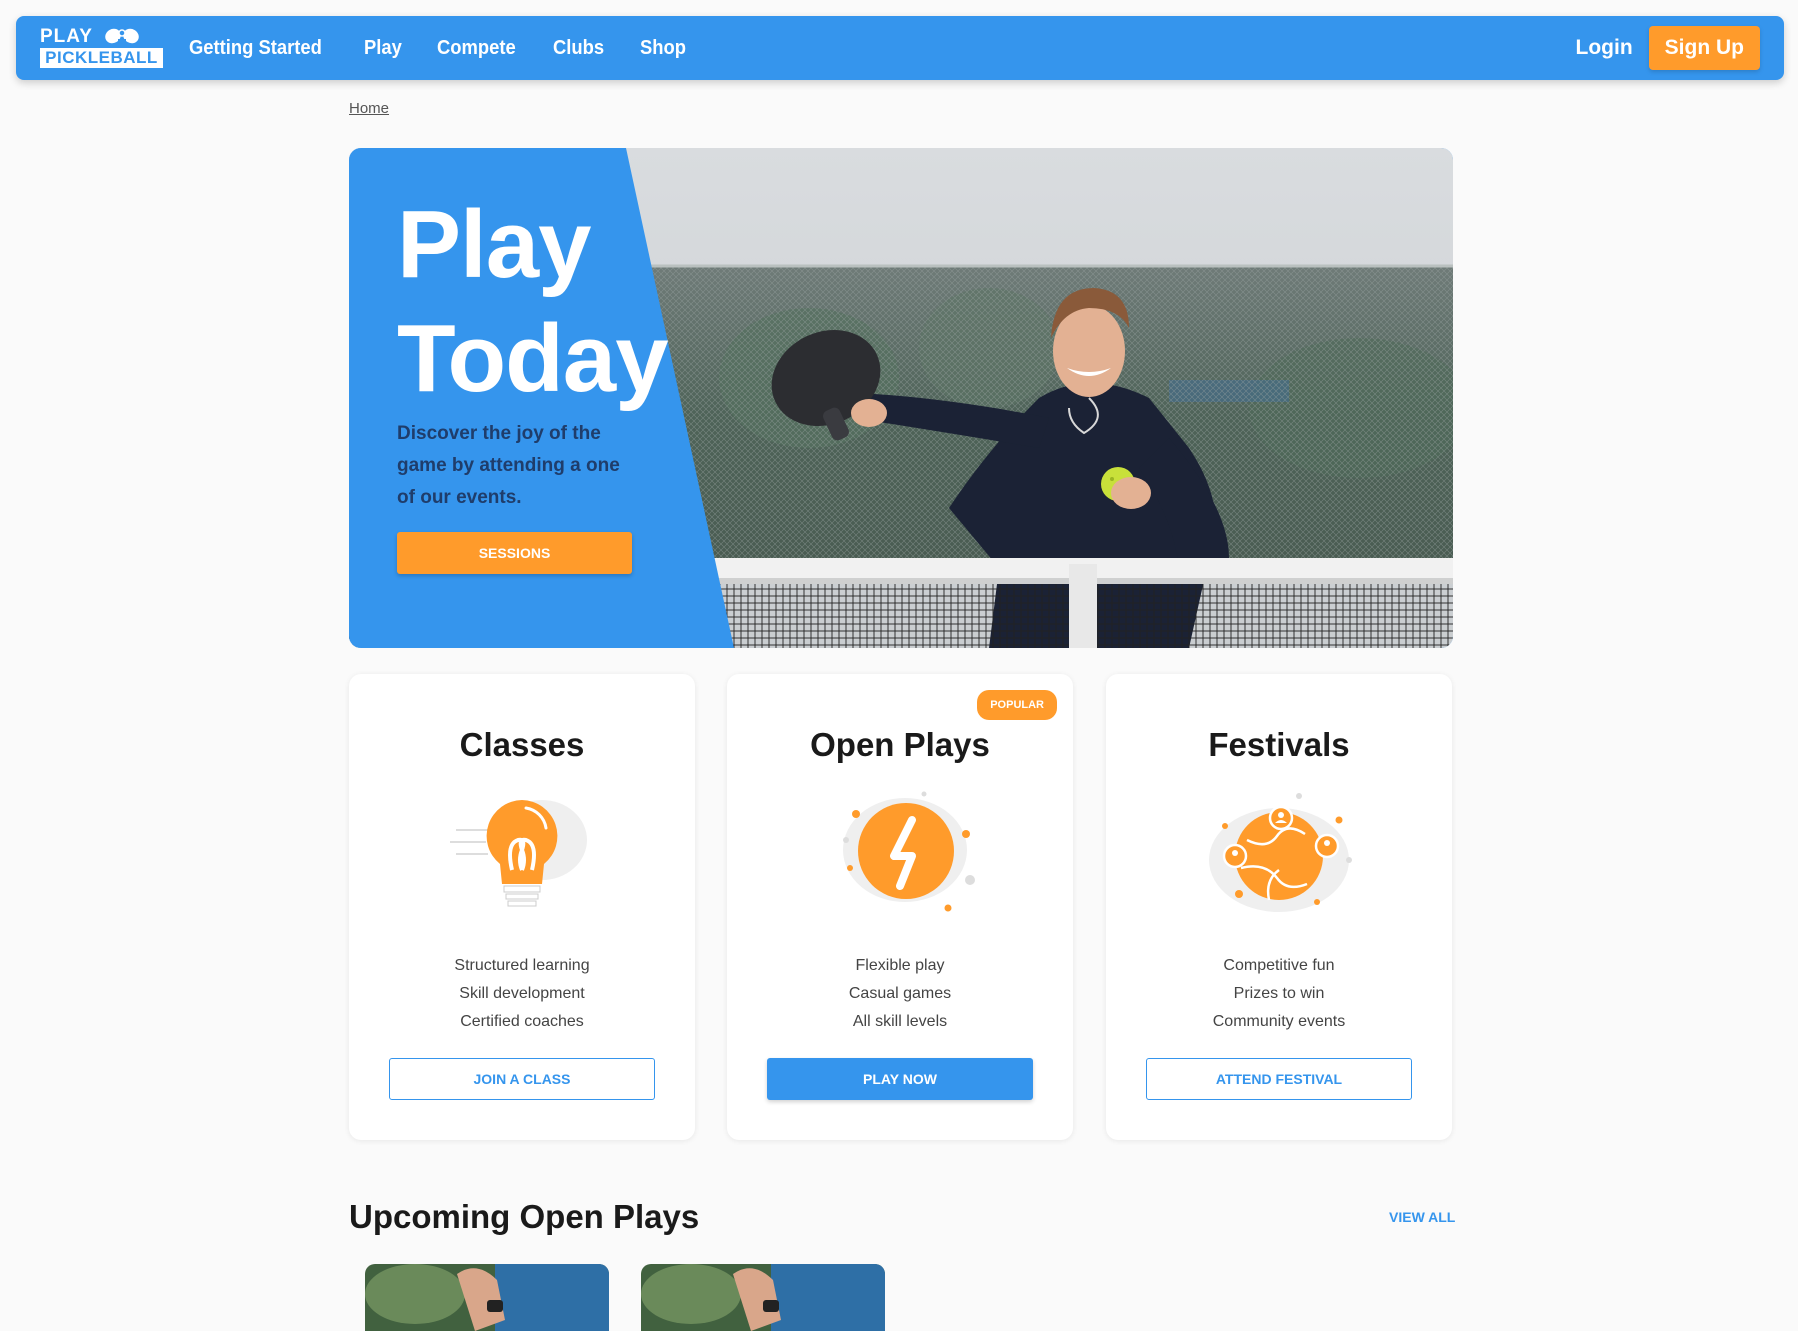 The width and height of the screenshot is (1798, 1331). Describe the element at coordinates (518, 853) in the screenshot. I see `lightbulb-icon` at that location.